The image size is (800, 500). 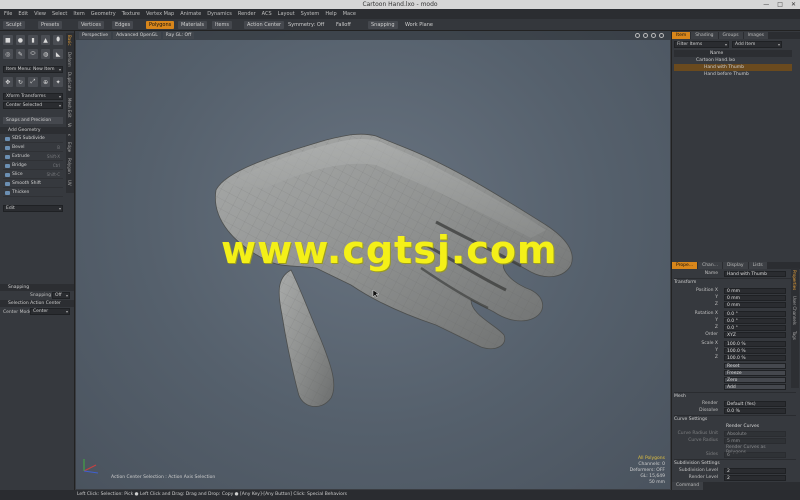 What do you see at coordinates (343, 25) in the screenshot?
I see `falloff-dropdown: Falloff` at bounding box center [343, 25].